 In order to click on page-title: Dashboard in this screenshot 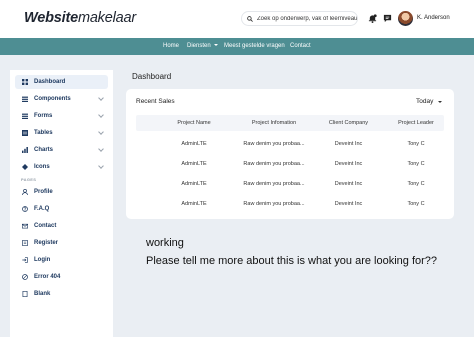, I will do `click(152, 76)`.